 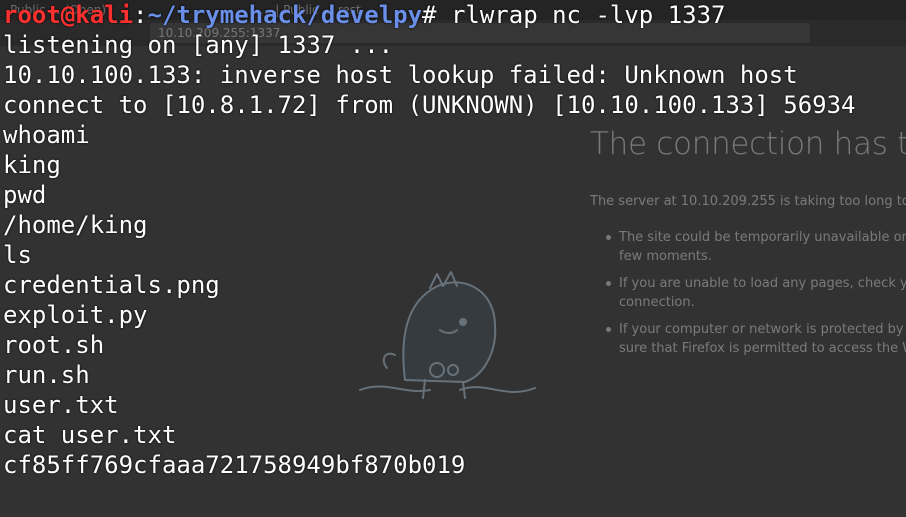 What do you see at coordinates (32, 165) in the screenshot?
I see `terminal-output-line: king` at bounding box center [32, 165].